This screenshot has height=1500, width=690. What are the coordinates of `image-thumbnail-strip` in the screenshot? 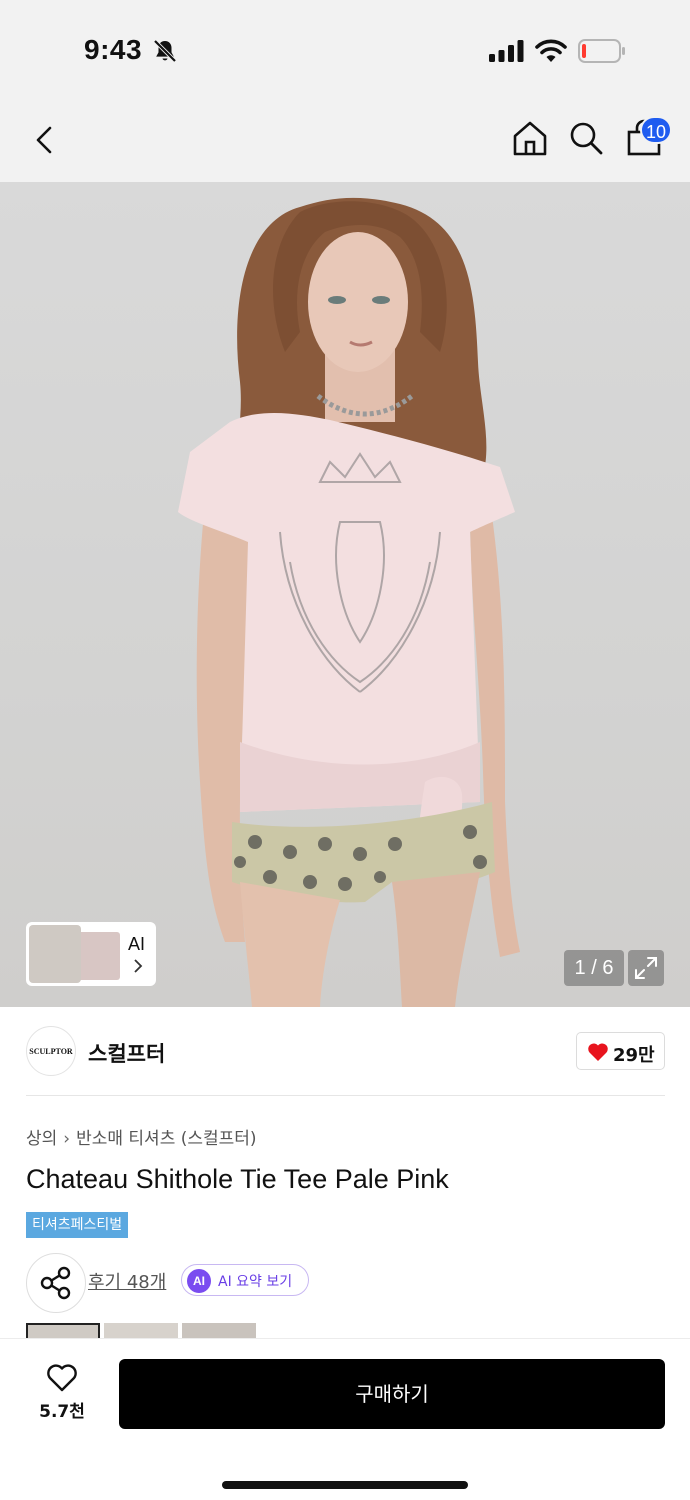 It's located at (146, 1331).